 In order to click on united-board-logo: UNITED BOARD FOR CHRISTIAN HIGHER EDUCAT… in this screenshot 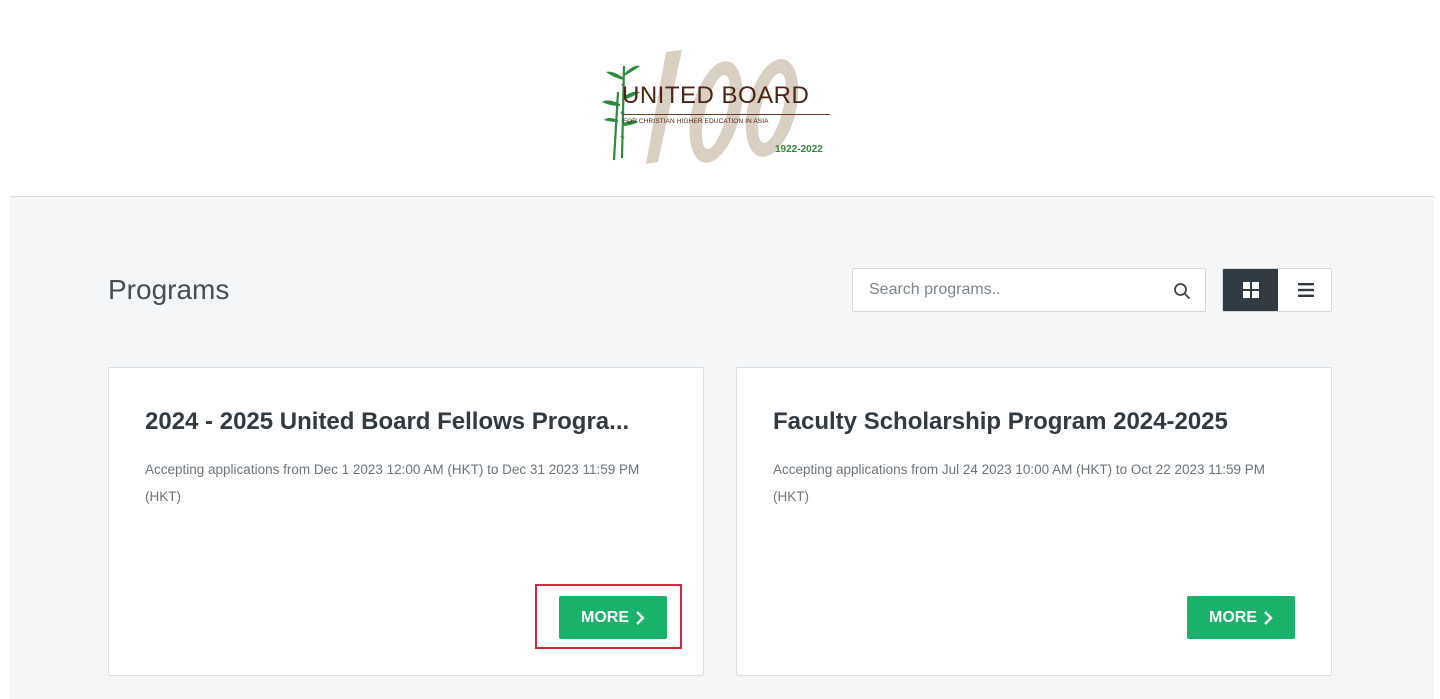, I will do `click(716, 107)`.